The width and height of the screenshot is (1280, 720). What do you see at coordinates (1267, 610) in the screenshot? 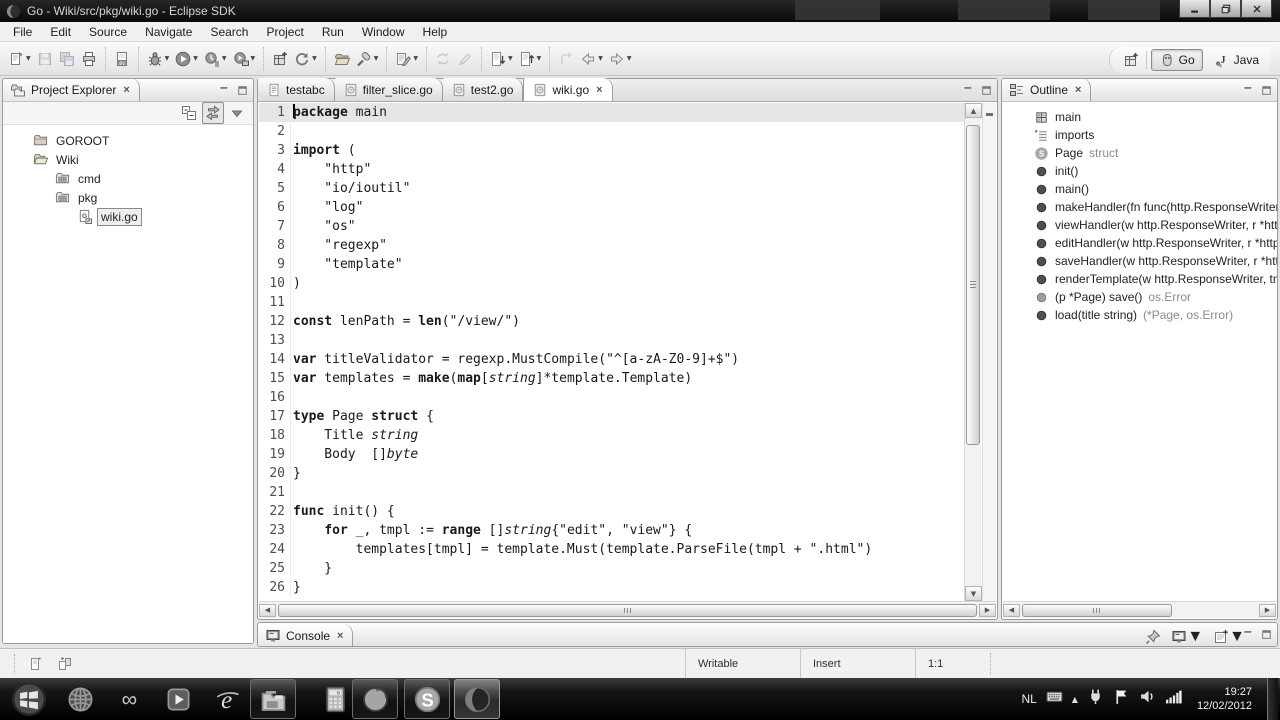
I see `scroll-right-icon: ▶` at bounding box center [1267, 610].